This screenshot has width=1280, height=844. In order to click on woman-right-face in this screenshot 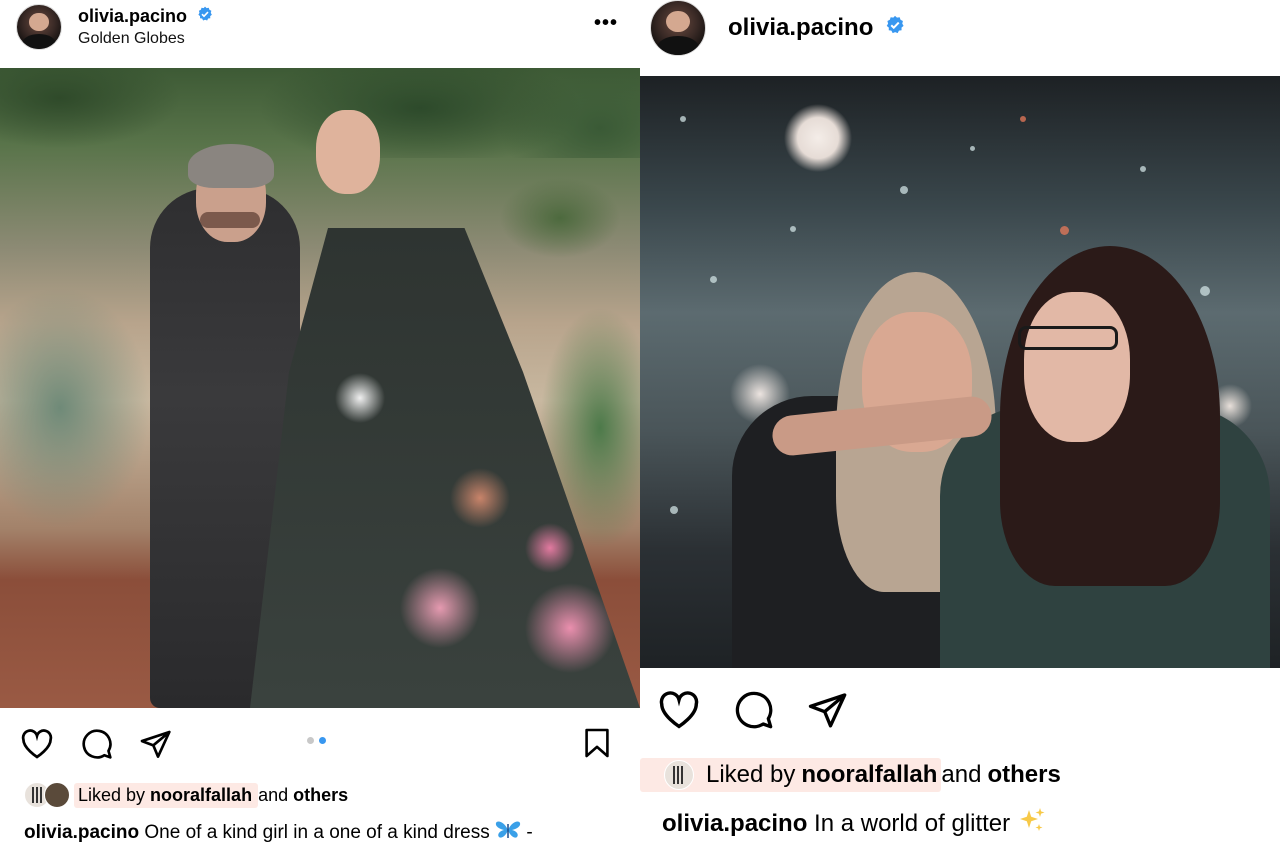, I will do `click(1077, 367)`.